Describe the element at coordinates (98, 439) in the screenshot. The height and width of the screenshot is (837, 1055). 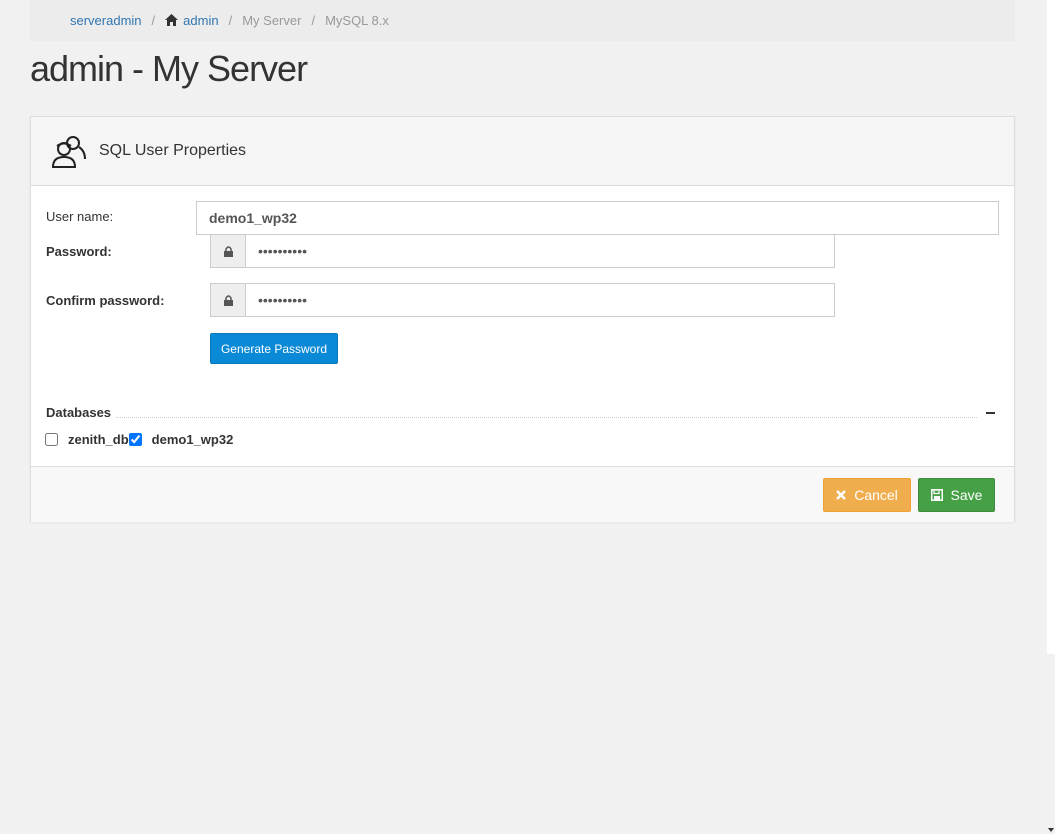
I see `database-label: zenith_db` at that location.